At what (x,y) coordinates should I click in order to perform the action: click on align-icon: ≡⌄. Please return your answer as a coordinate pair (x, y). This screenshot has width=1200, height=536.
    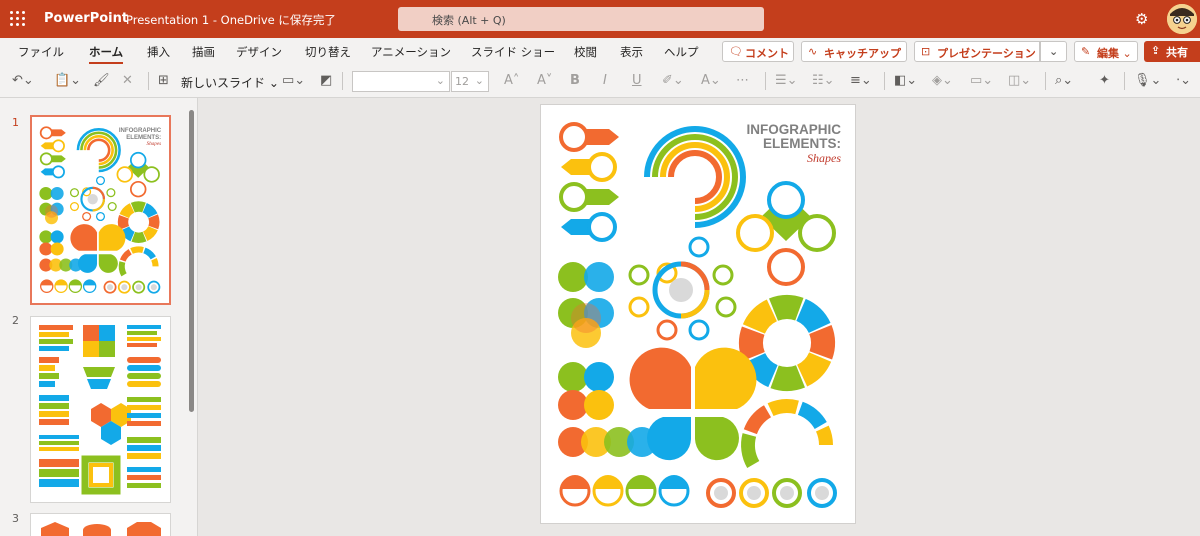
    Looking at the image, I should click on (861, 80).